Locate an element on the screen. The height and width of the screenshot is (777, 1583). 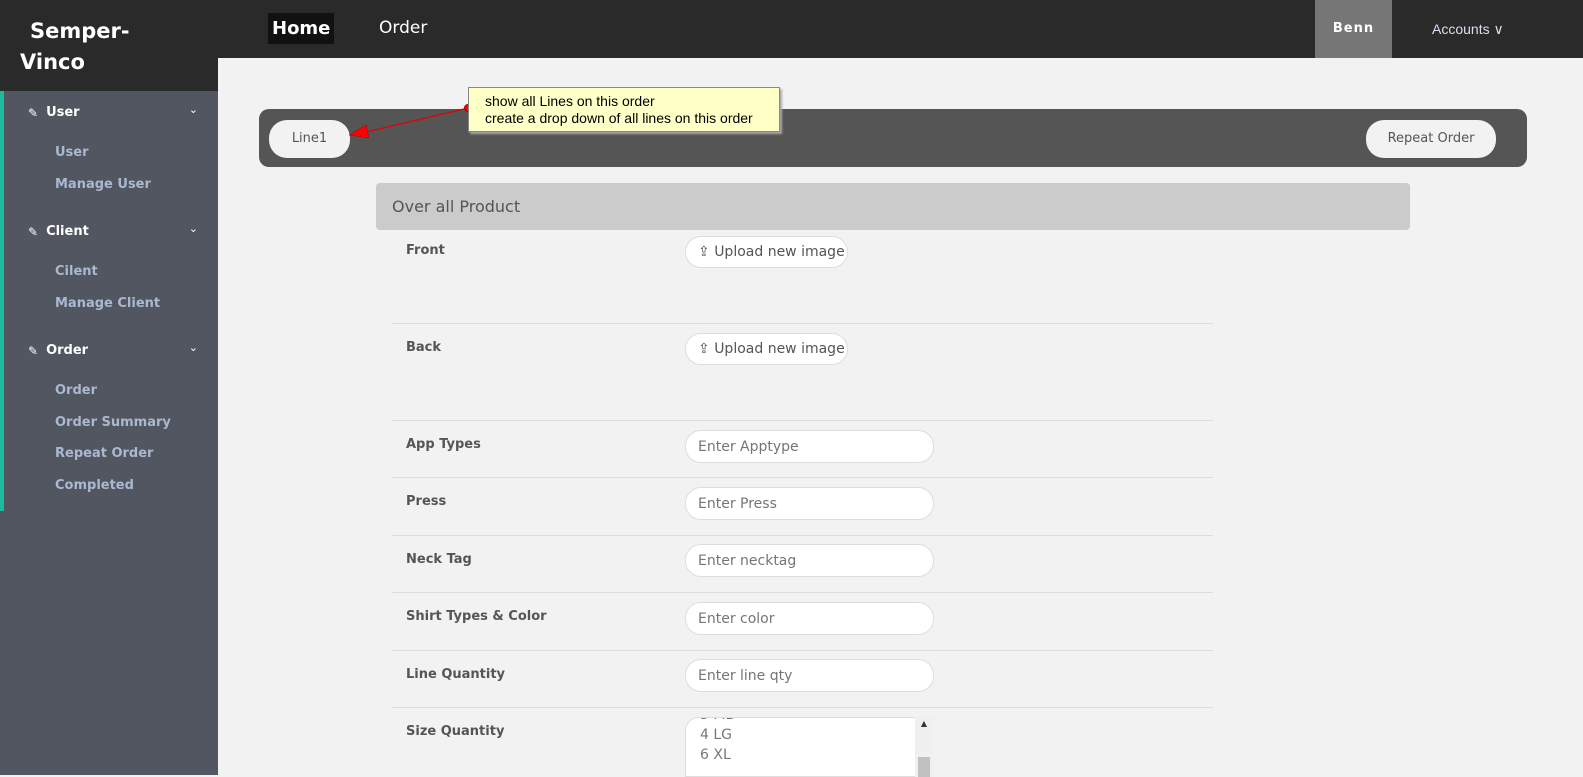
group-title: User is located at coordinates (63, 112).